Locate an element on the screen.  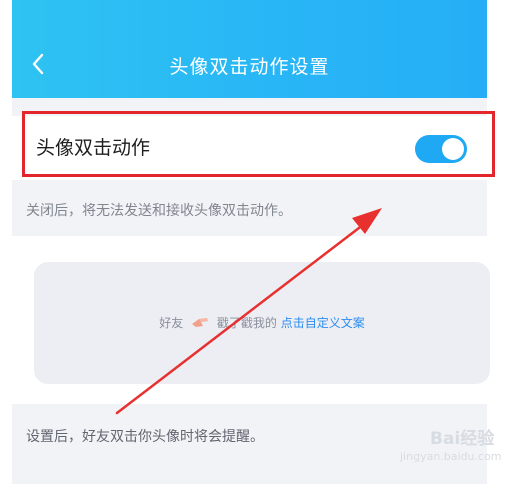
customize-text-link: 点击自定义文案 is located at coordinates (323, 323).